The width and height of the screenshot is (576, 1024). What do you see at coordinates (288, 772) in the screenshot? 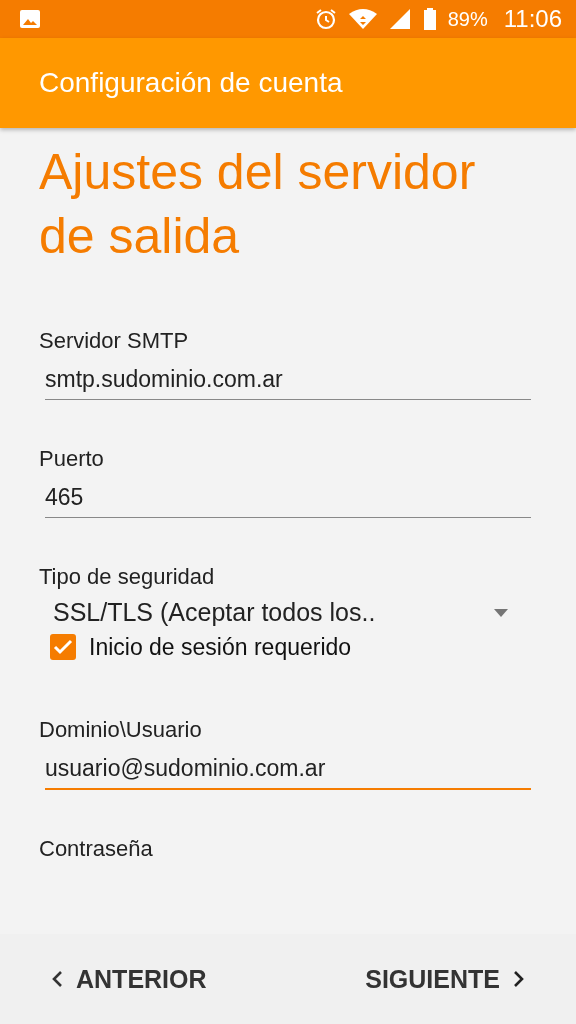
I see `input-field: usuario@sudominio.com.ar` at bounding box center [288, 772].